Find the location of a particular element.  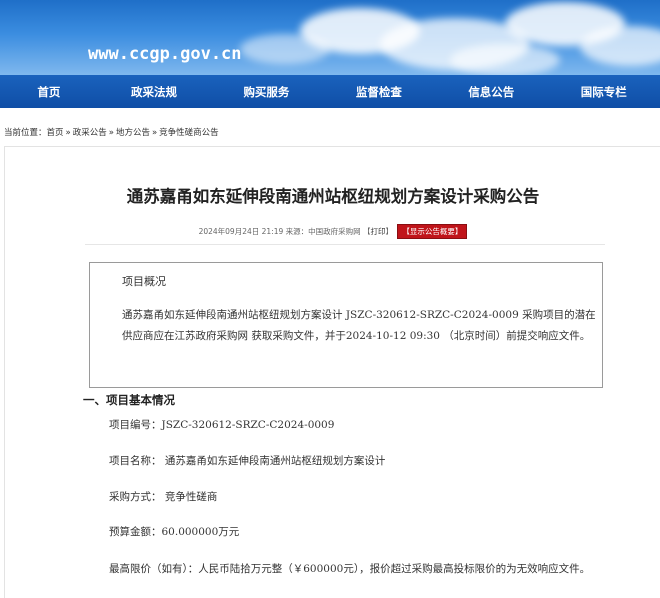

breadcrumb-home: 首页 is located at coordinates (55, 133).